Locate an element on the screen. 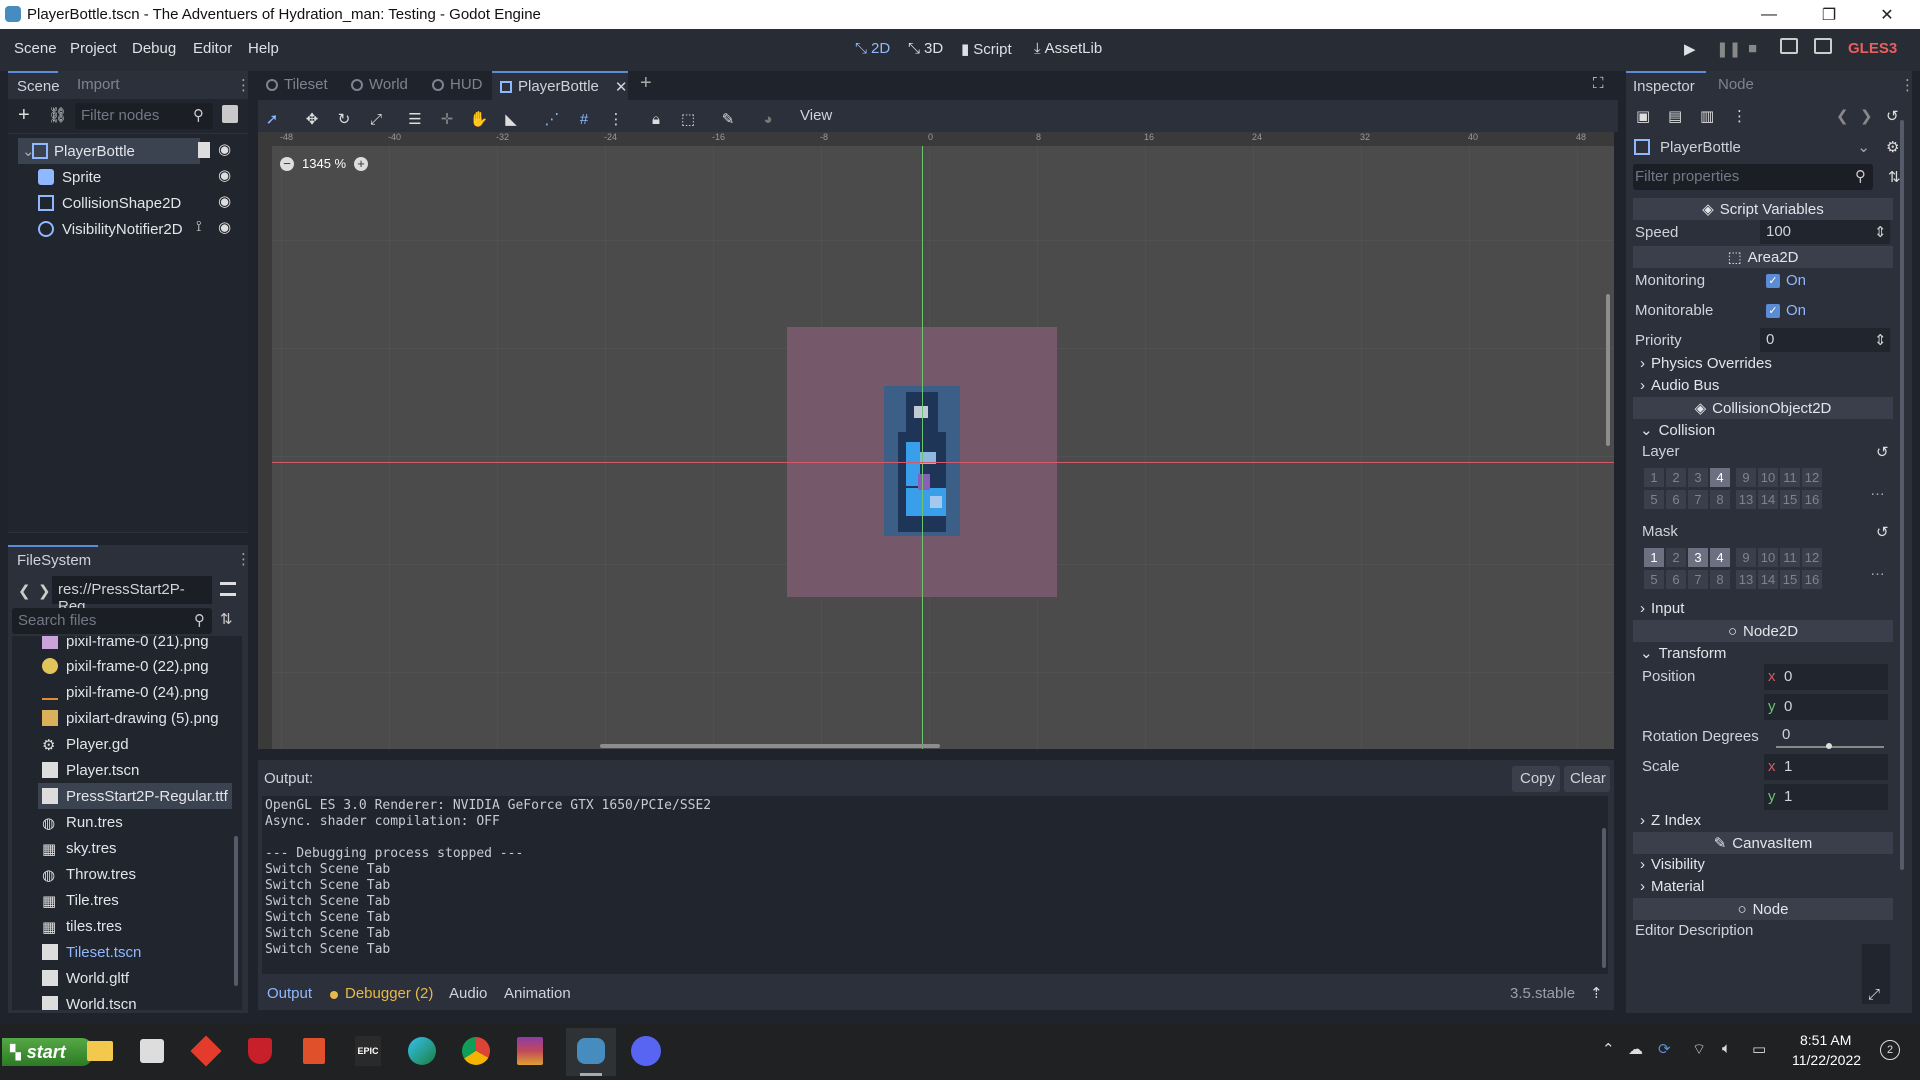 This screenshot has height=1080, width=1920. onedrive-icon: ☁ is located at coordinates (1635, 1049).